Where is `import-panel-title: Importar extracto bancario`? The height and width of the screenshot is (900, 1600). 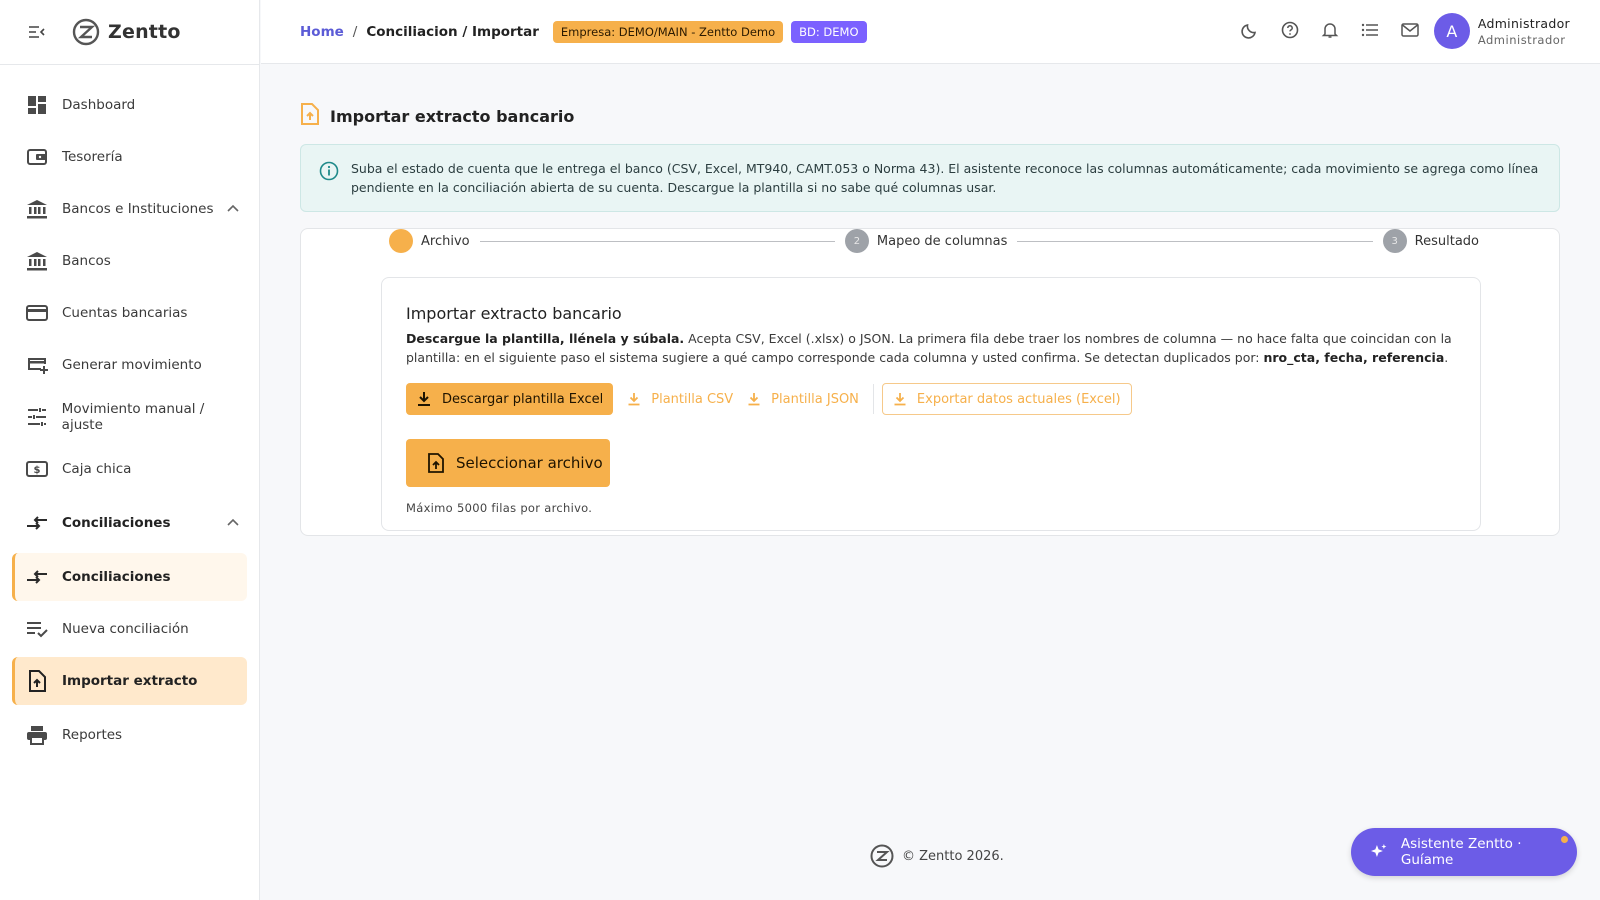 import-panel-title: Importar extracto bancario is located at coordinates (514, 313).